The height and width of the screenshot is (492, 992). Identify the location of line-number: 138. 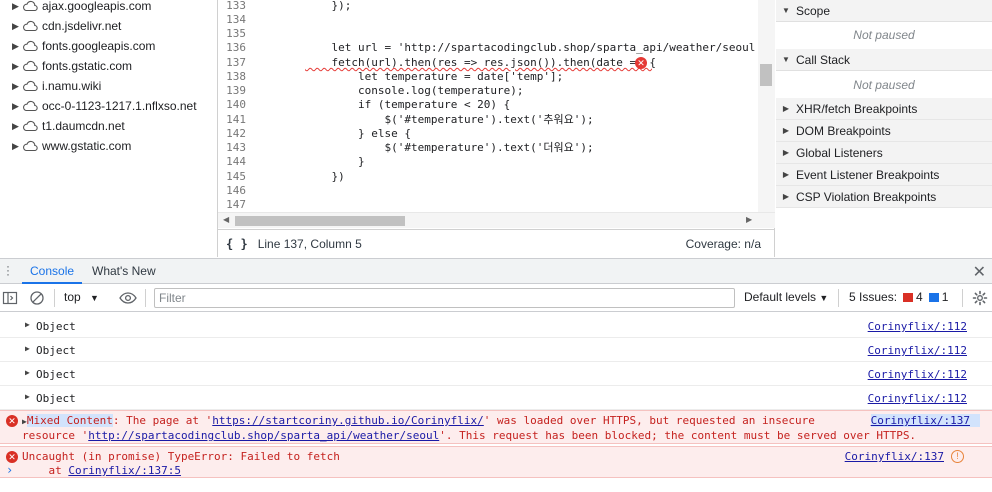
(237, 77).